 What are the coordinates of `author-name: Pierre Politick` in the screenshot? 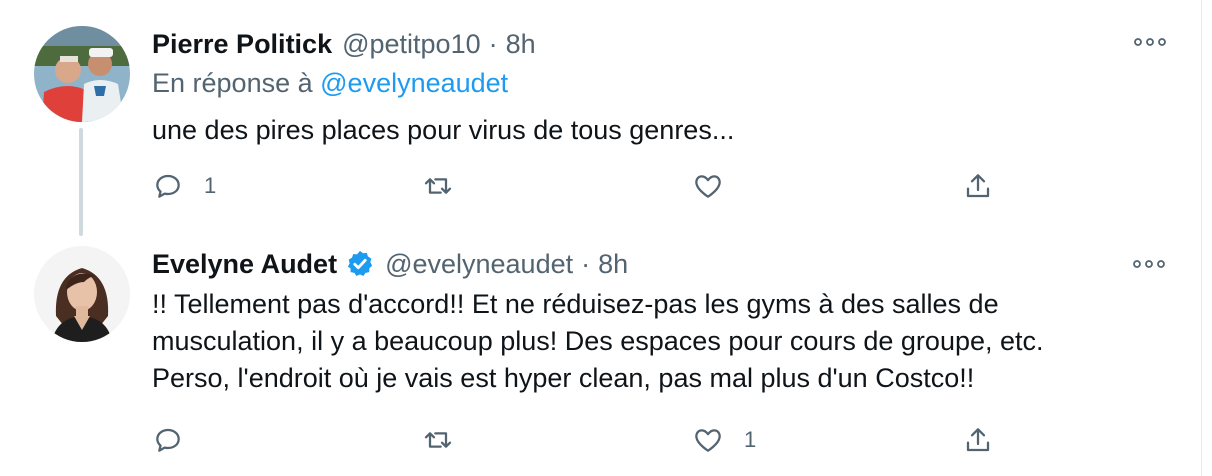 It's located at (242, 44).